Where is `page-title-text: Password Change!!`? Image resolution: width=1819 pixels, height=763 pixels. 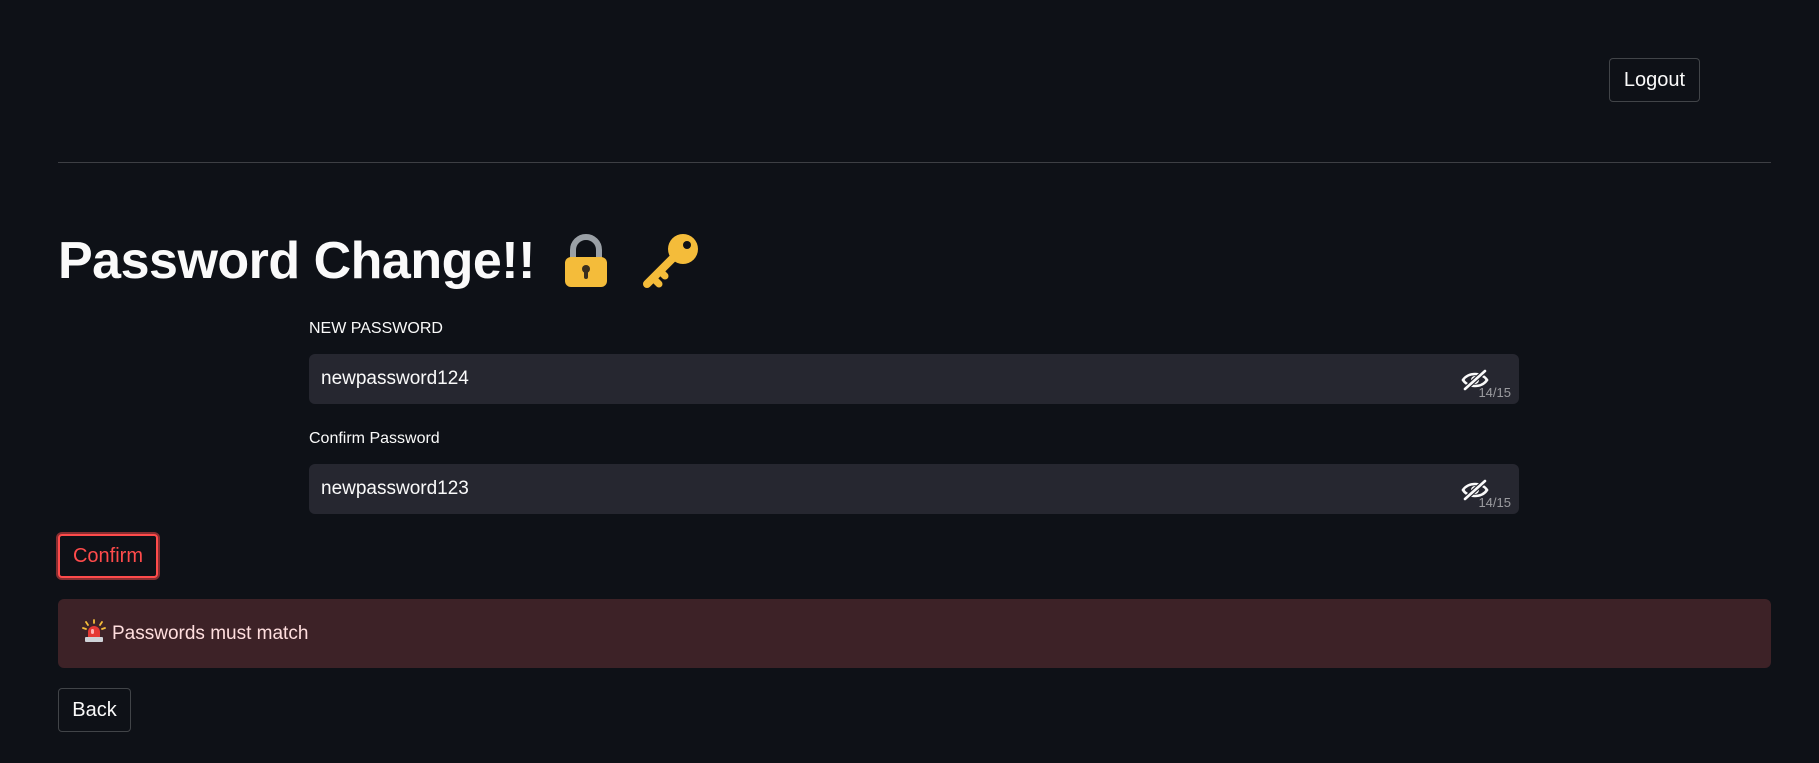
page-title-text: Password Change!! is located at coordinates (296, 261).